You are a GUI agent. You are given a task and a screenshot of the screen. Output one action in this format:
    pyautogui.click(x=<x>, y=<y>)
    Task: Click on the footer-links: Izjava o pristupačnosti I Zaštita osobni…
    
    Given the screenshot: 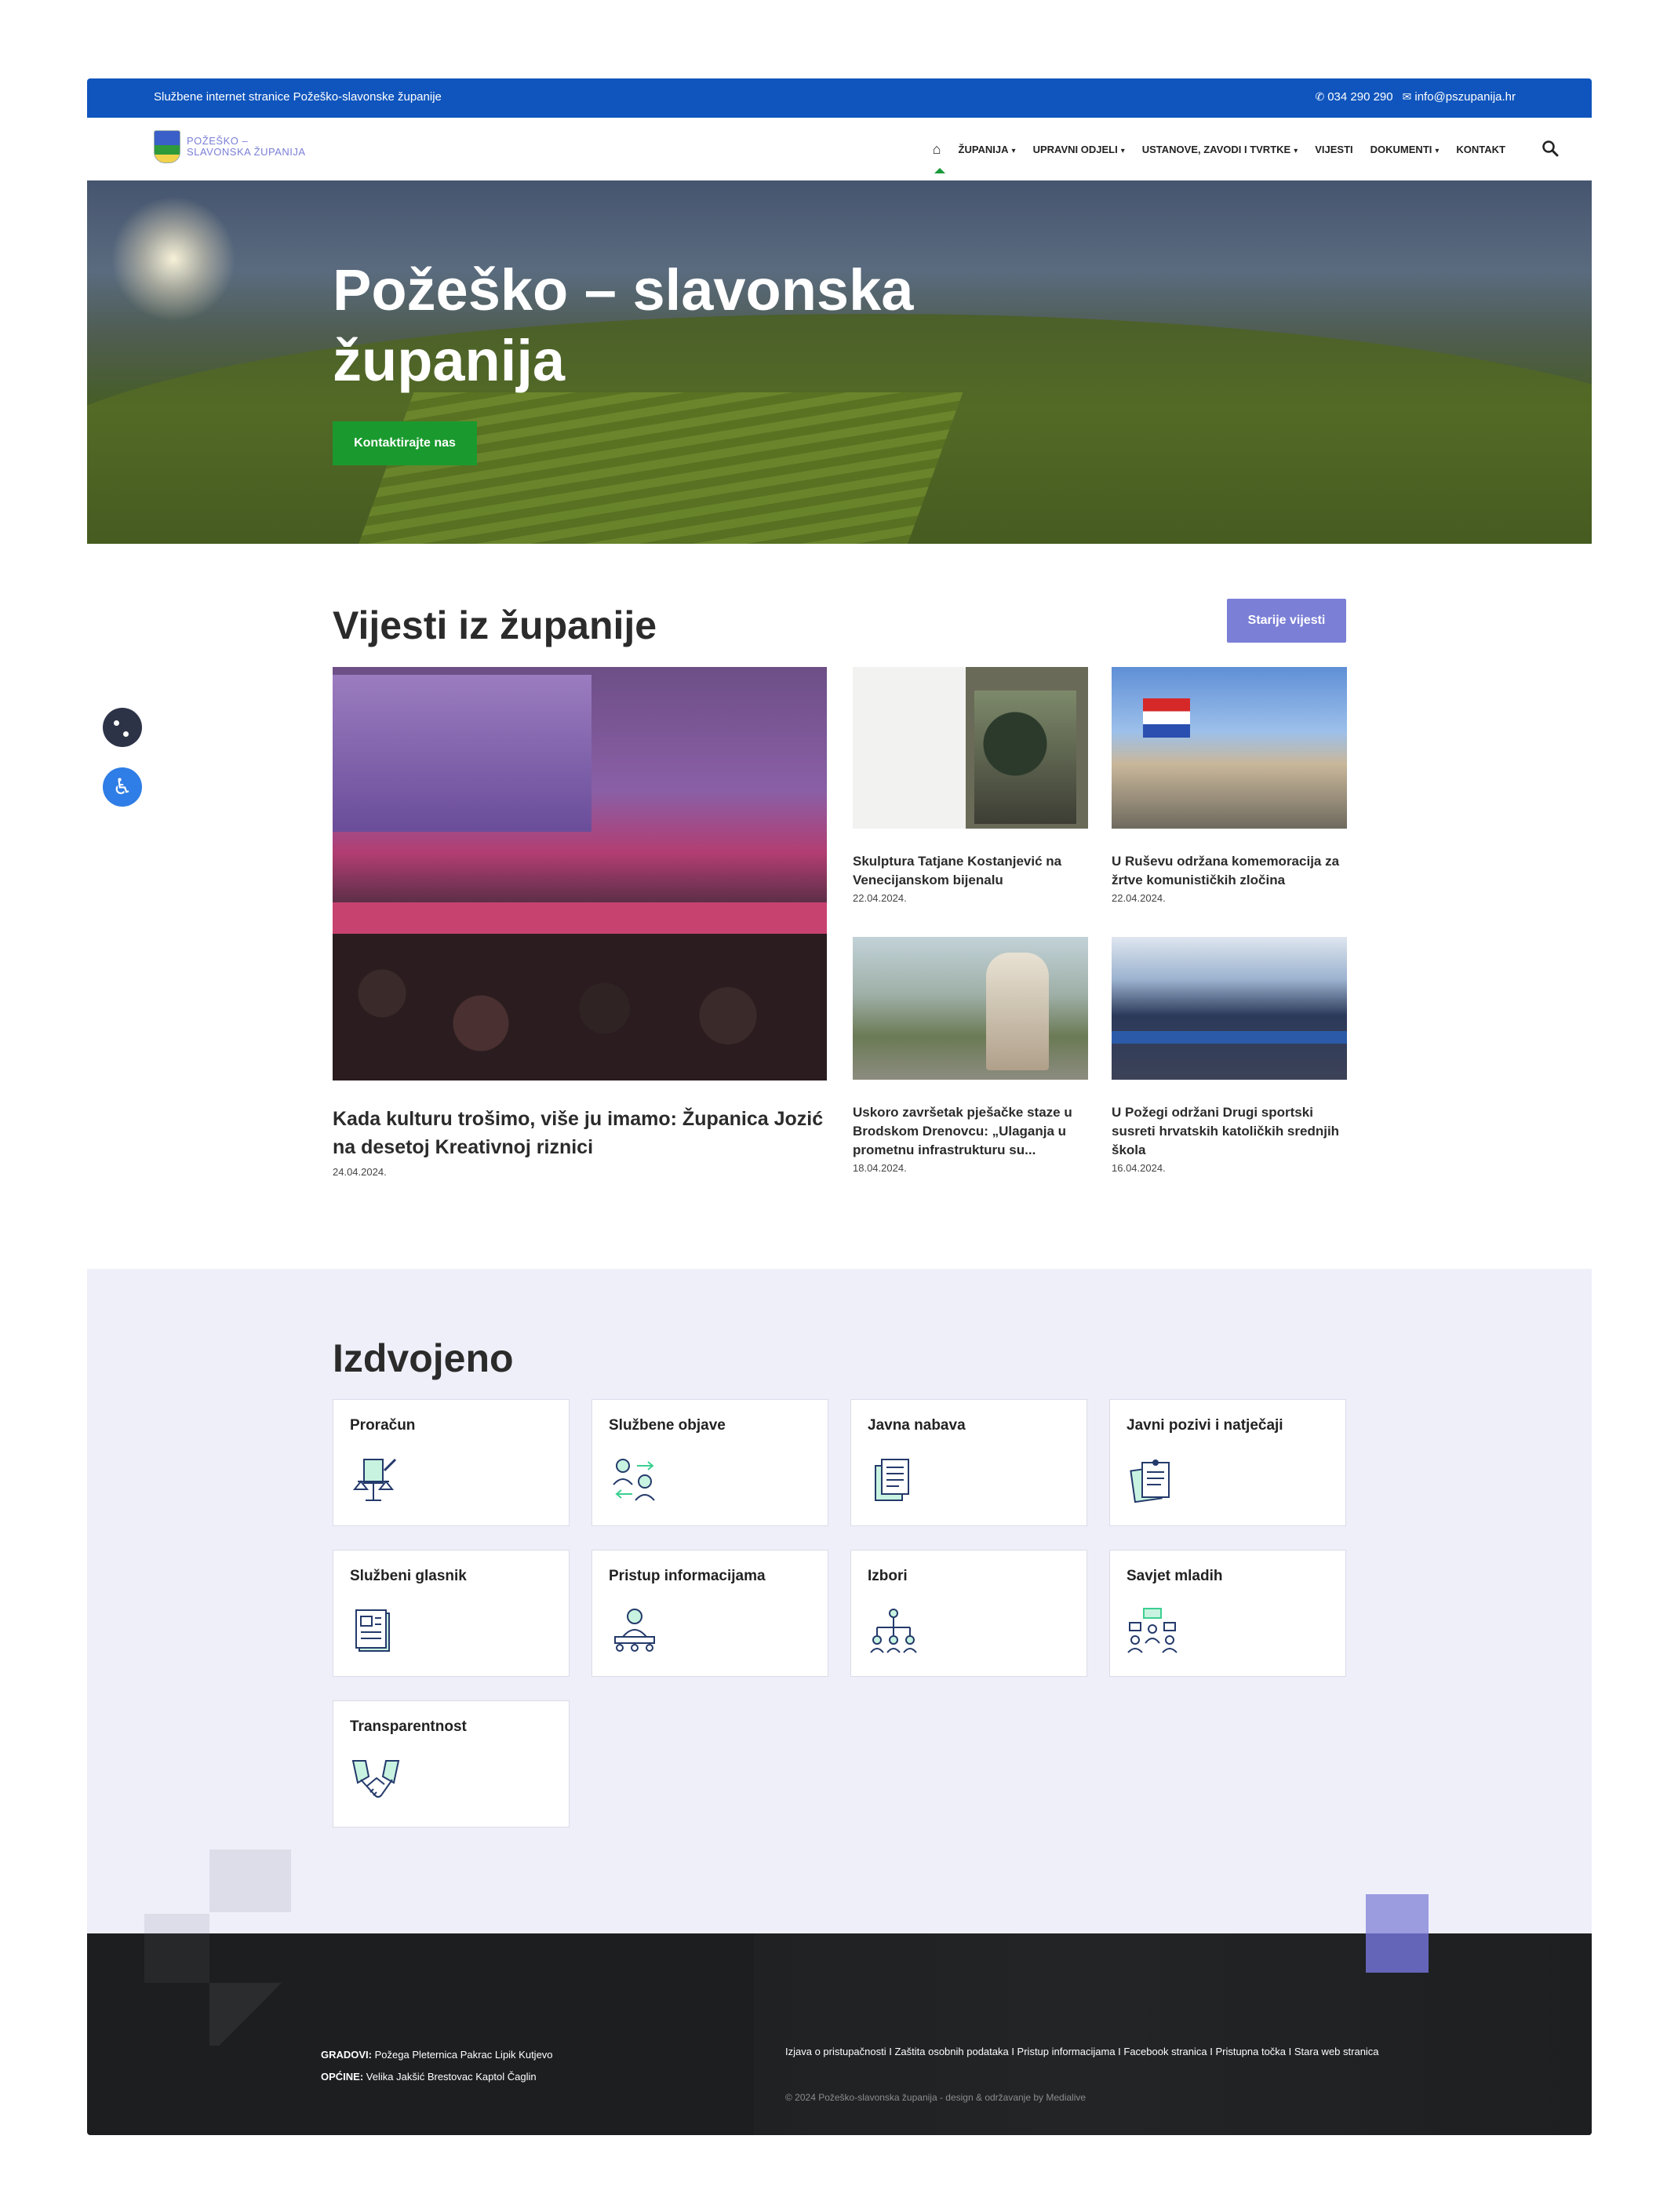 What is the action you would take?
    pyautogui.click(x=1083, y=2052)
    